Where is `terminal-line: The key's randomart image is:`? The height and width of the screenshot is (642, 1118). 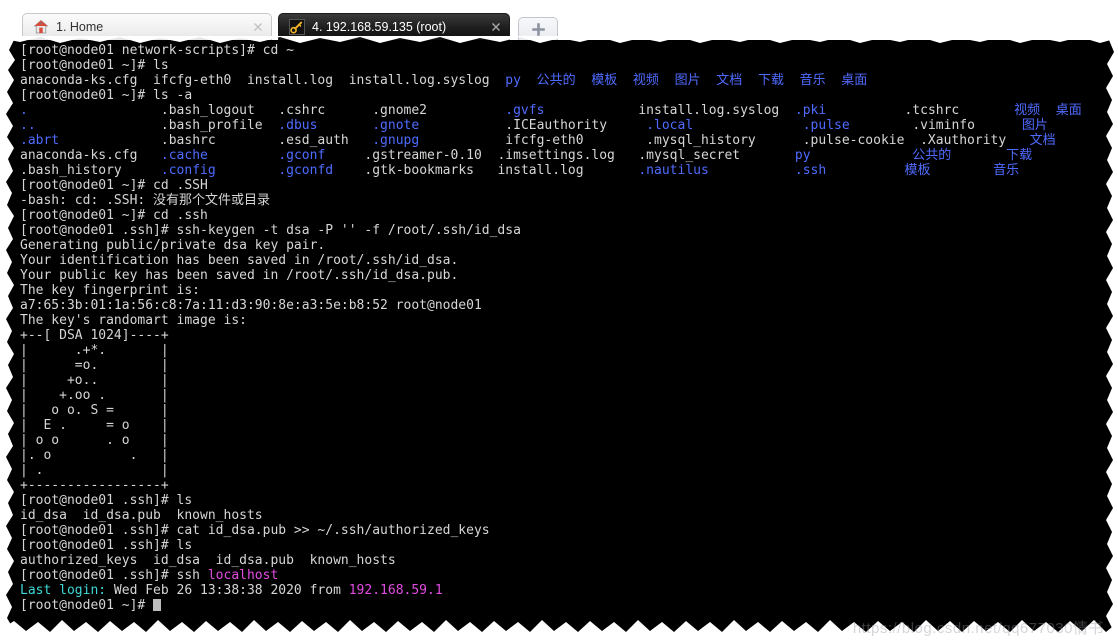 terminal-line: The key's randomart image is: is located at coordinates (569, 320).